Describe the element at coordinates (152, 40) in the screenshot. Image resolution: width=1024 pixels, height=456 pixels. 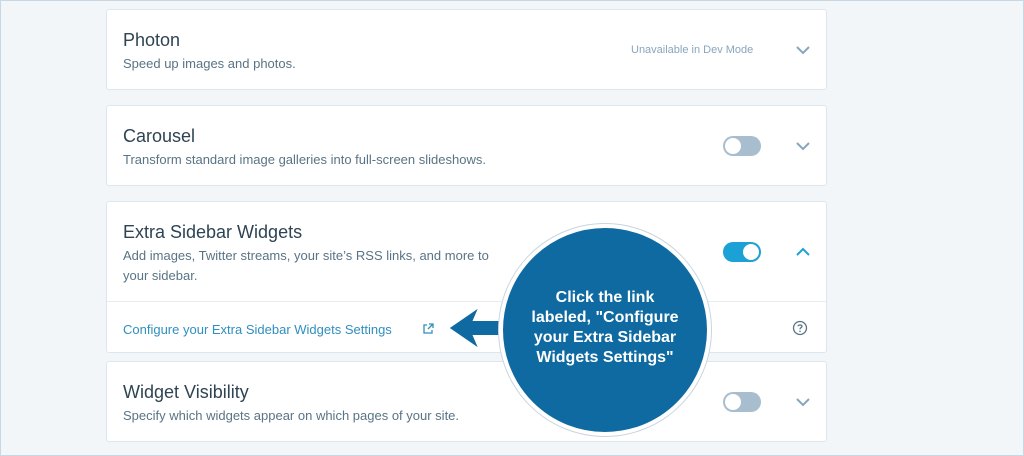
I see `module-title: Photon` at that location.